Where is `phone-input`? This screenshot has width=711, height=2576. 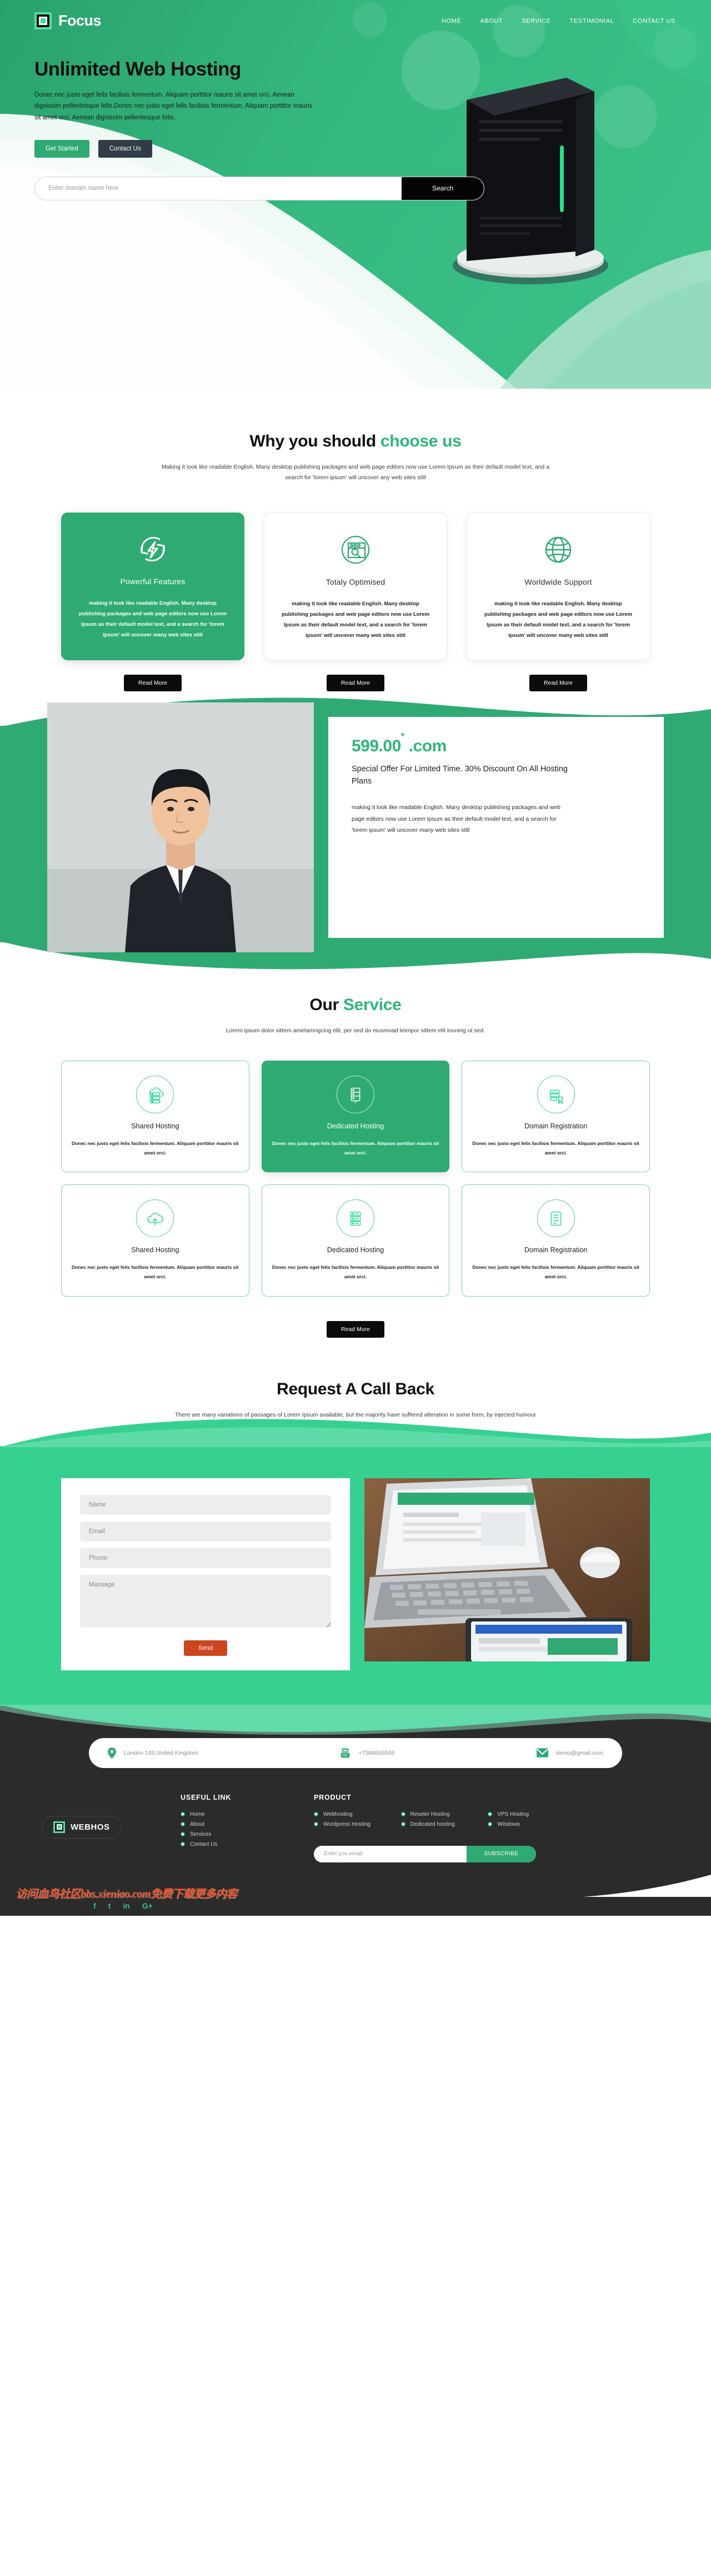 phone-input is located at coordinates (205, 1558).